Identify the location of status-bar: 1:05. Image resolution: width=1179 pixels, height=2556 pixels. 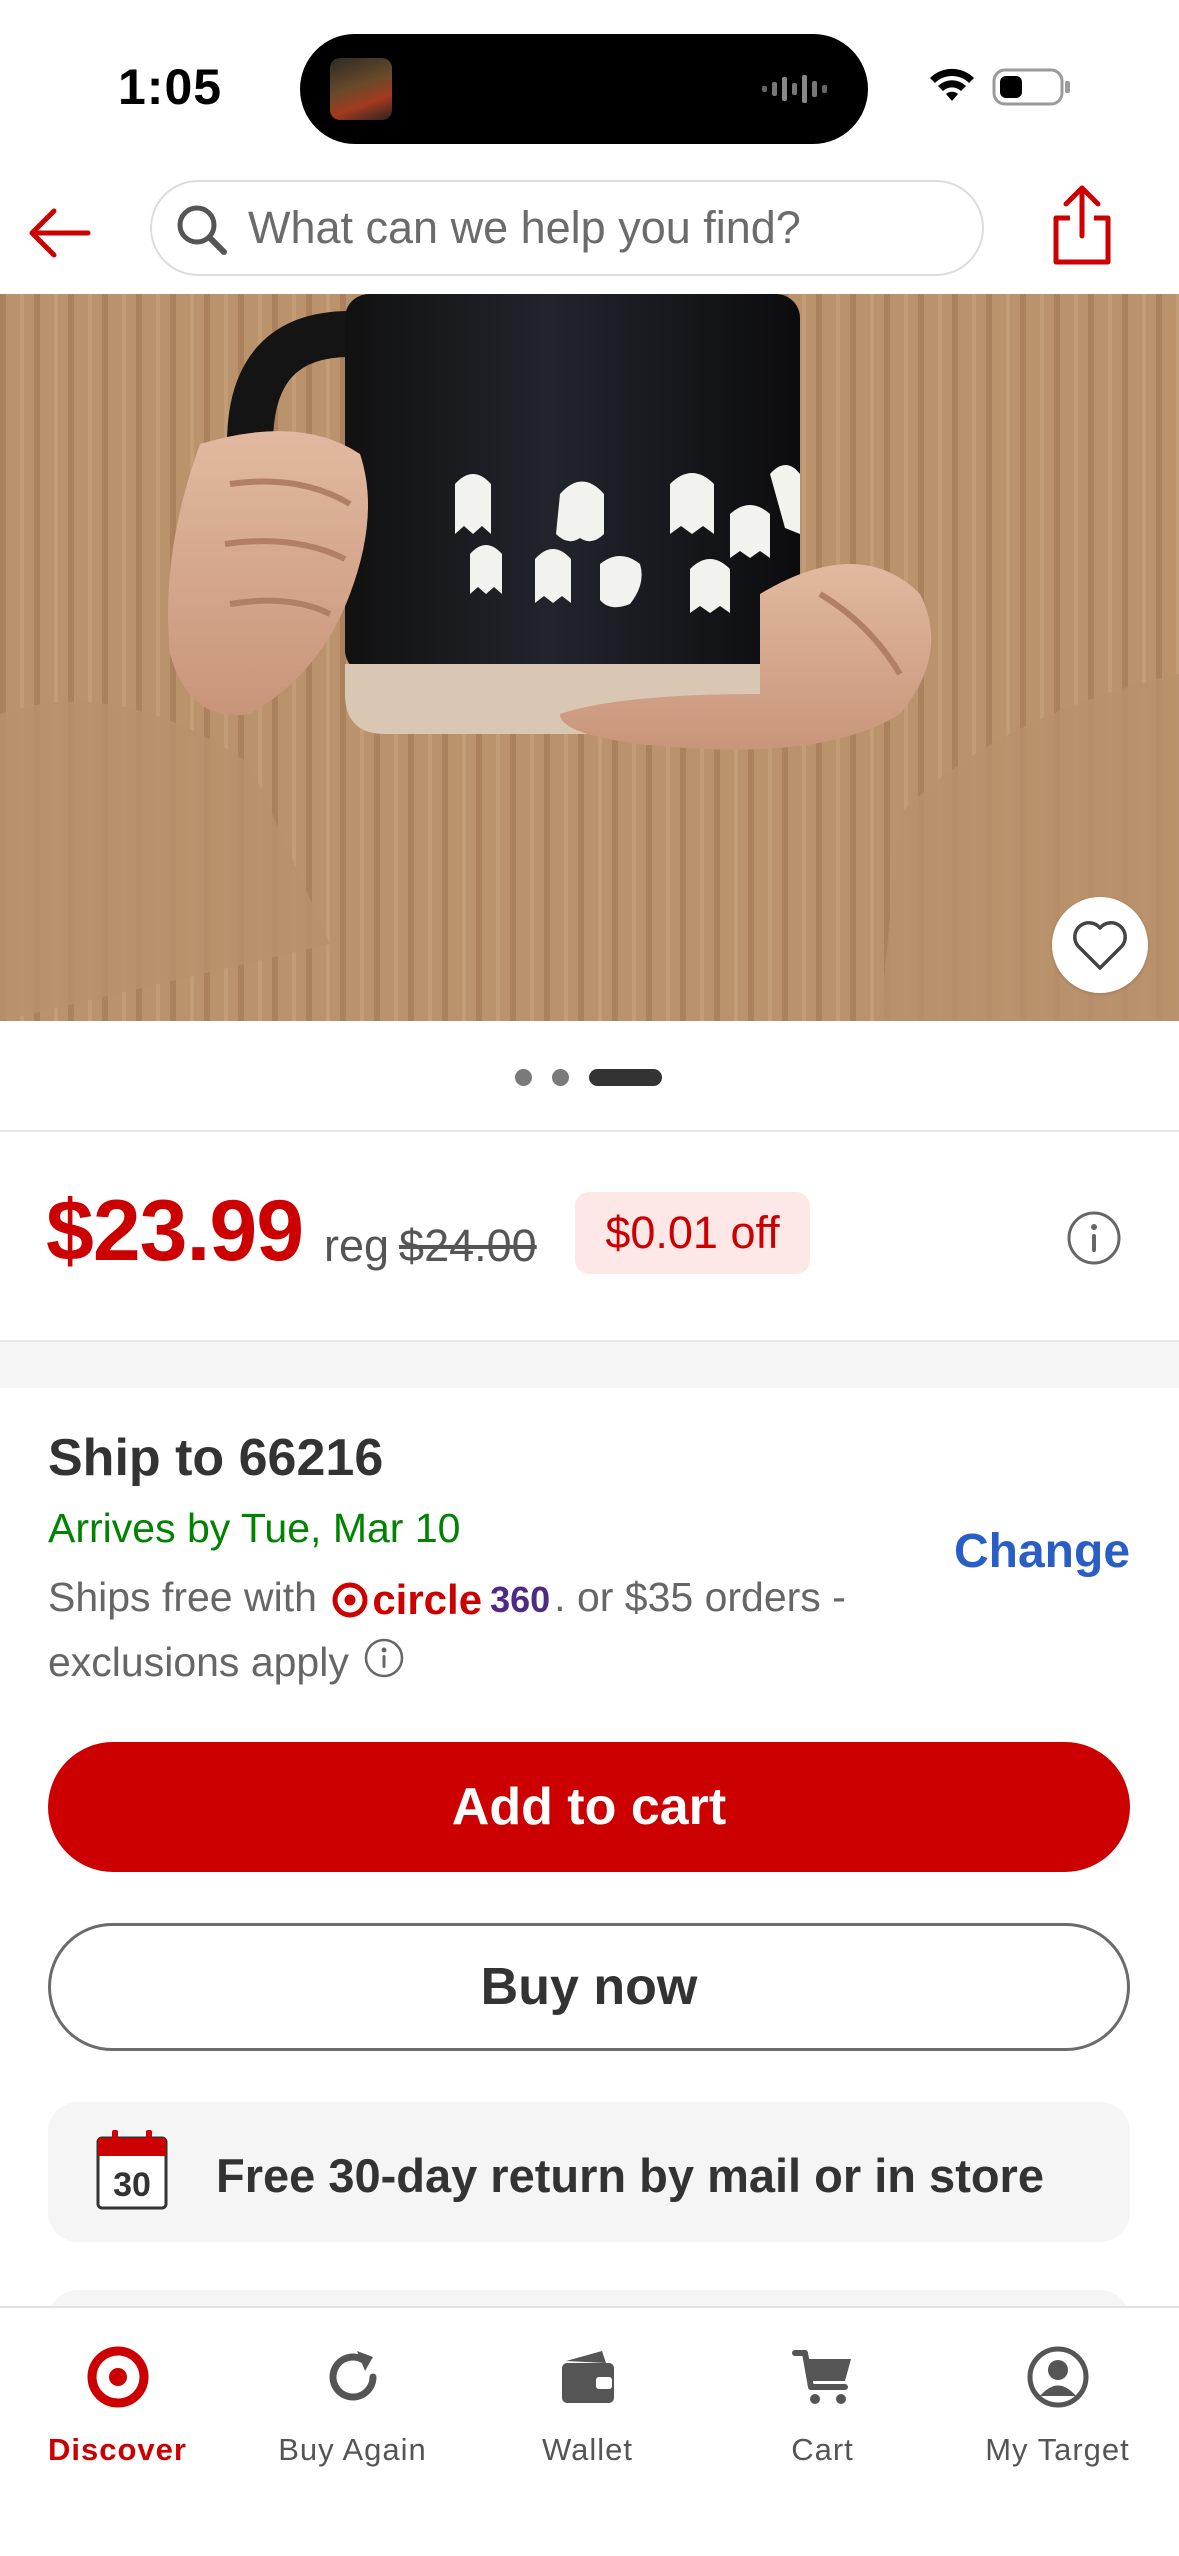
(589, 85).